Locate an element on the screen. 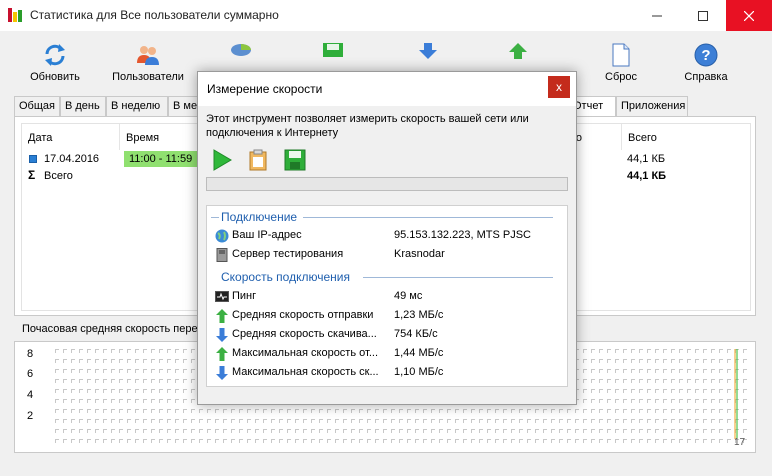  monitor-icon is located at coordinates (222, 297).